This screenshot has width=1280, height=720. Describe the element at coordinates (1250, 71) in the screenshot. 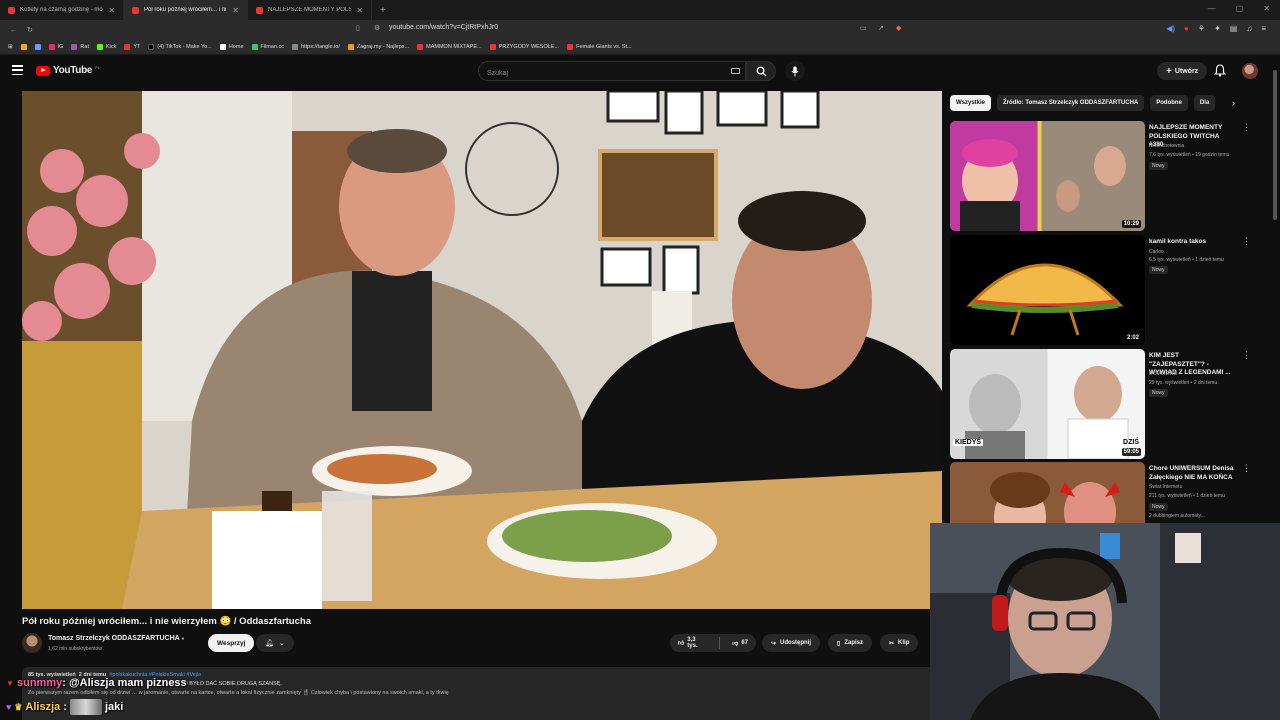

I see `account-avatar` at that location.